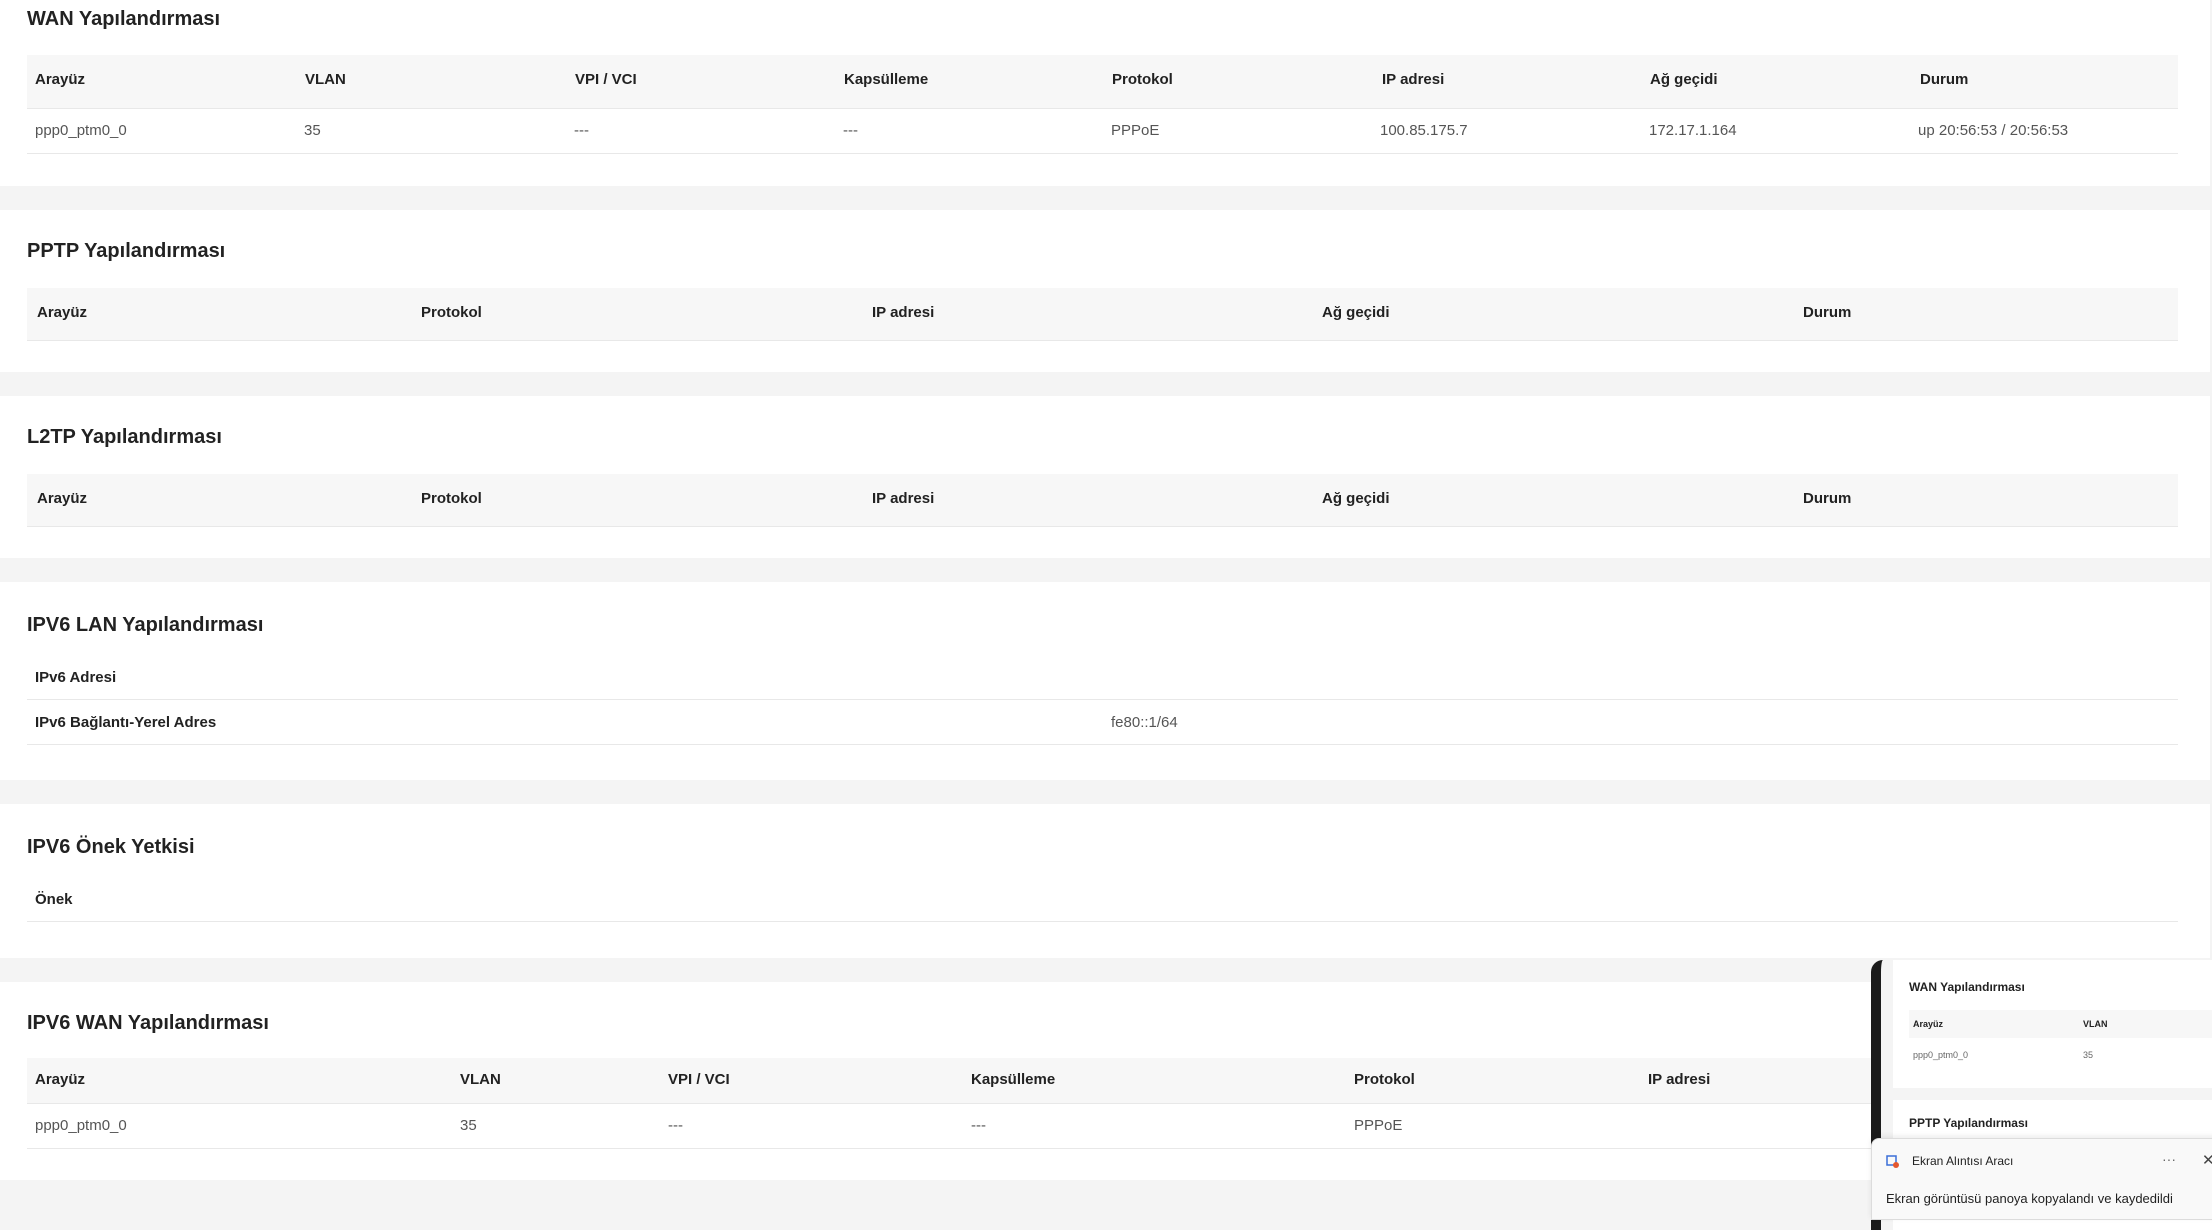  I want to click on list-item: Önek, so click(1102, 899).